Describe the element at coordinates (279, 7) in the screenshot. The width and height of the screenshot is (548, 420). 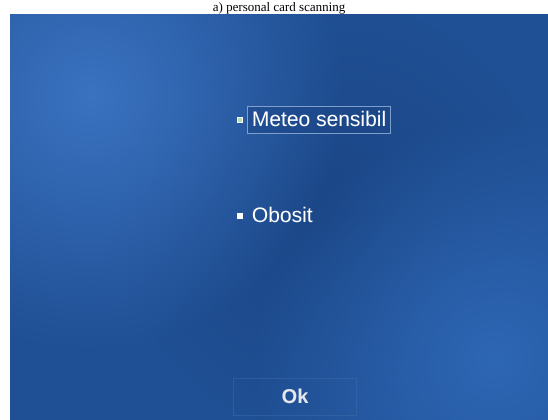
I see `figure-caption: a) personal card scanning` at that location.